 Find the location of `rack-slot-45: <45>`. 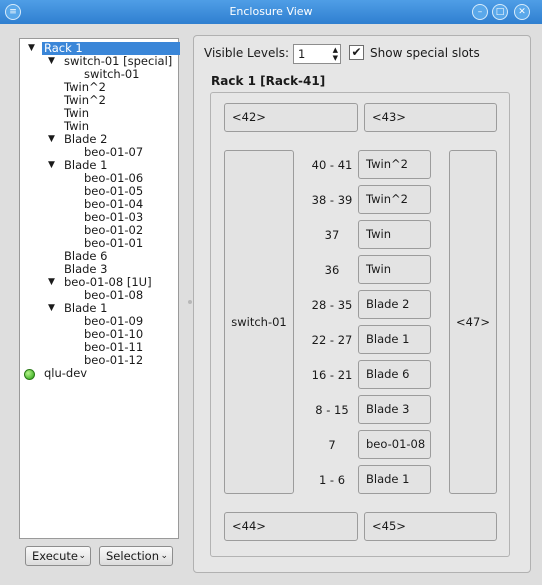

rack-slot-45: <45> is located at coordinates (430, 526).